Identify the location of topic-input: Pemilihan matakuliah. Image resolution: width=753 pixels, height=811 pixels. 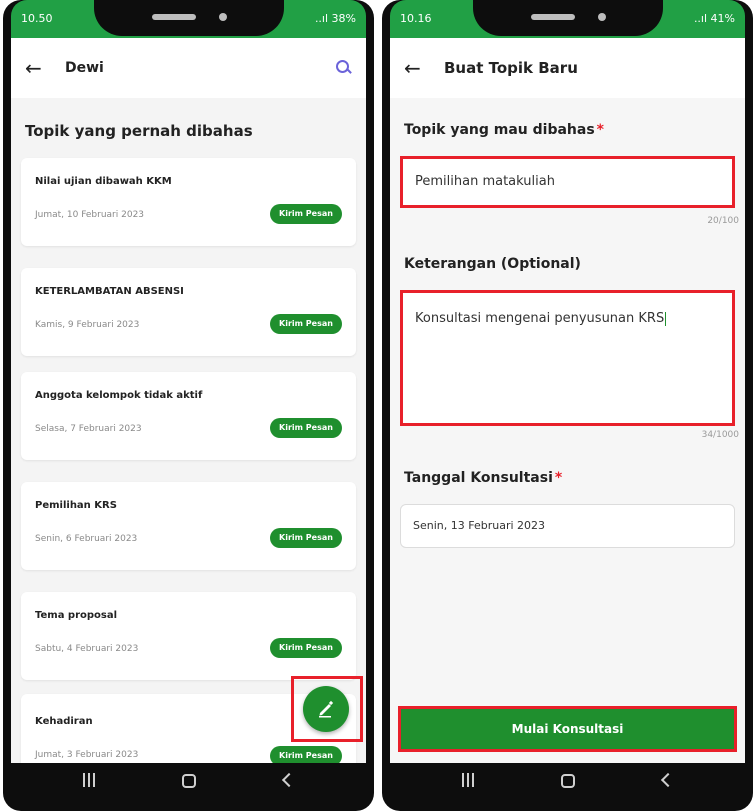
(567, 182).